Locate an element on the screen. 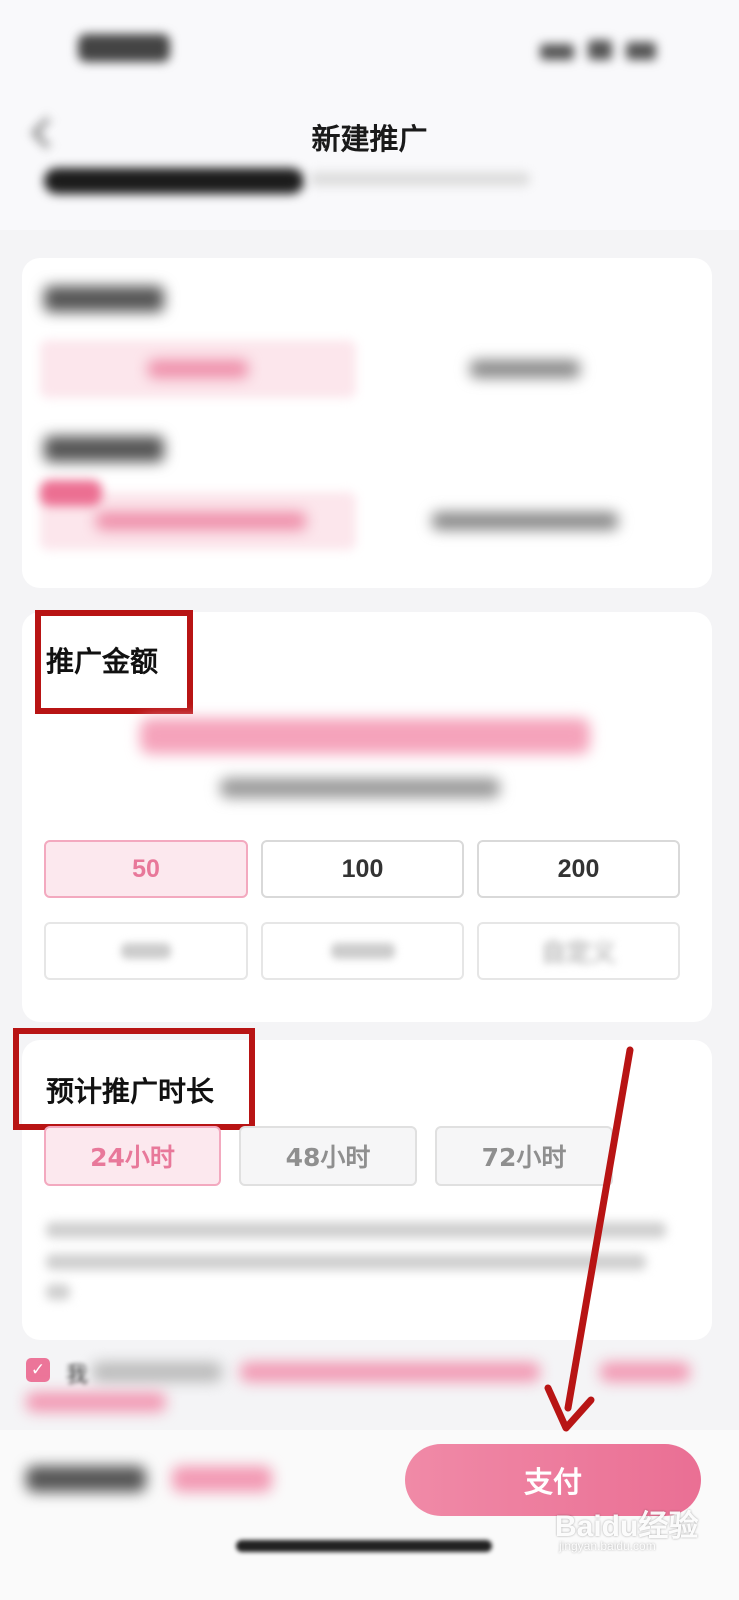 Image resolution: width=739 pixels, height=1600 pixels. estimated-range-subtext-blurred is located at coordinates (360, 788).